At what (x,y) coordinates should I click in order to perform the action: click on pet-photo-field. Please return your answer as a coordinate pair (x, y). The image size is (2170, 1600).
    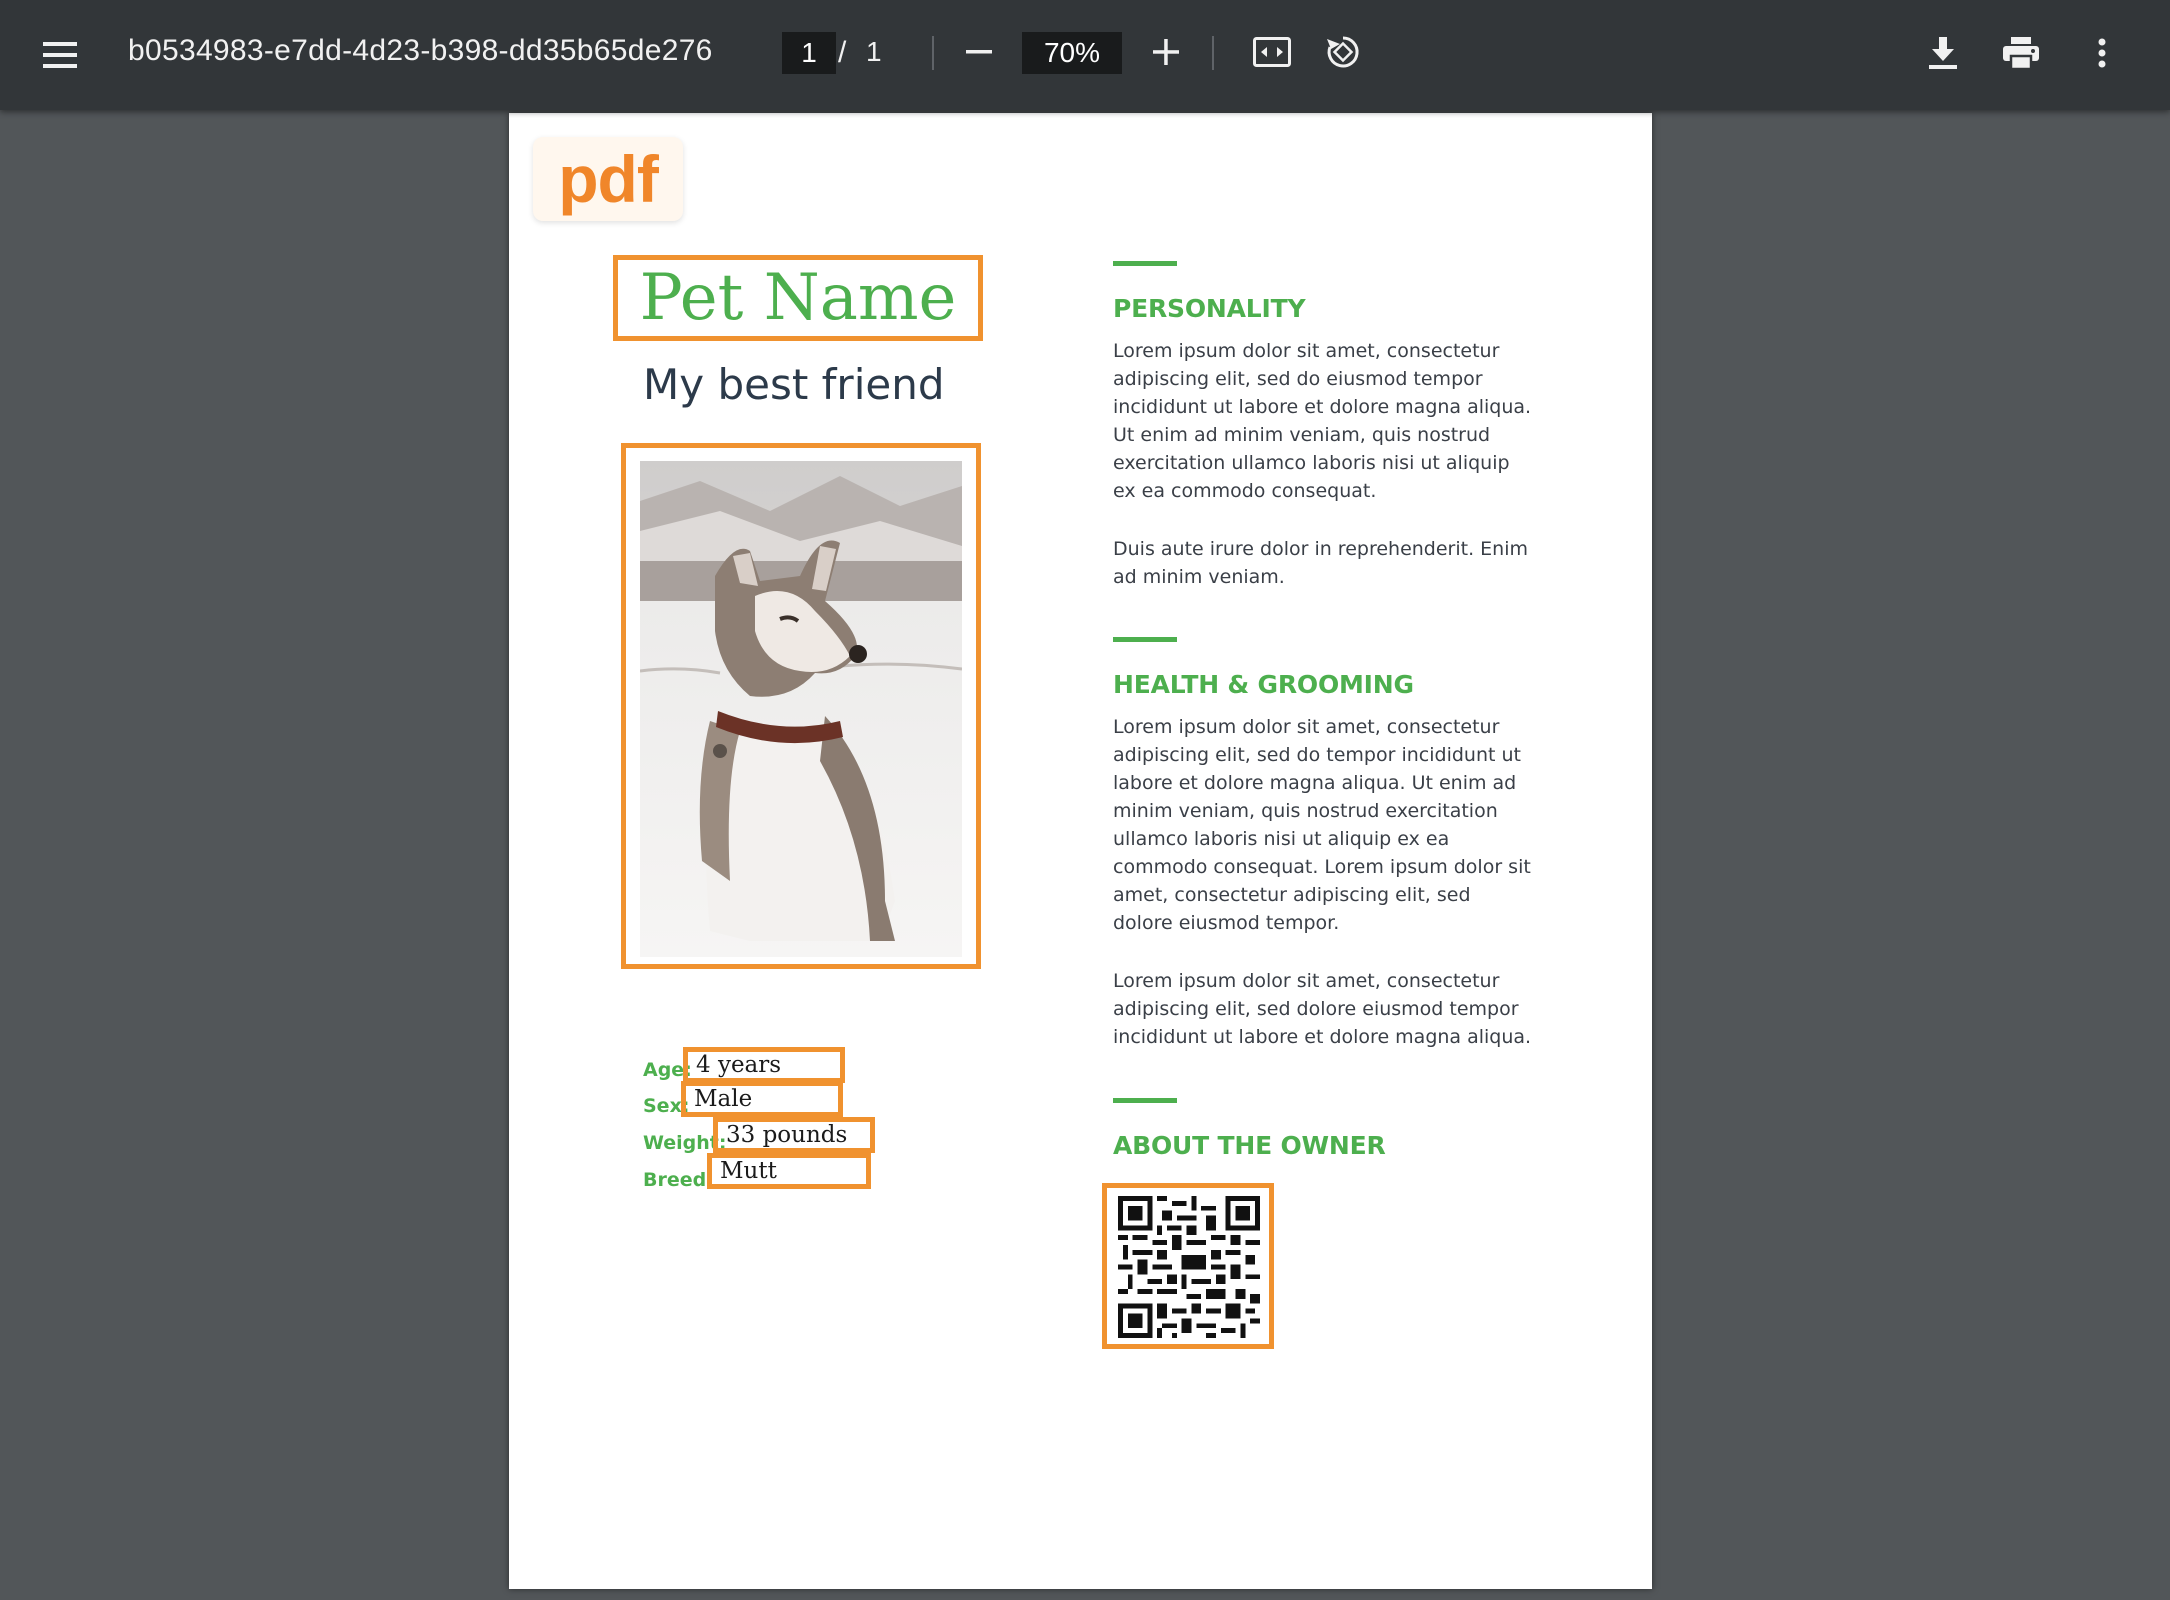
    Looking at the image, I should click on (801, 706).